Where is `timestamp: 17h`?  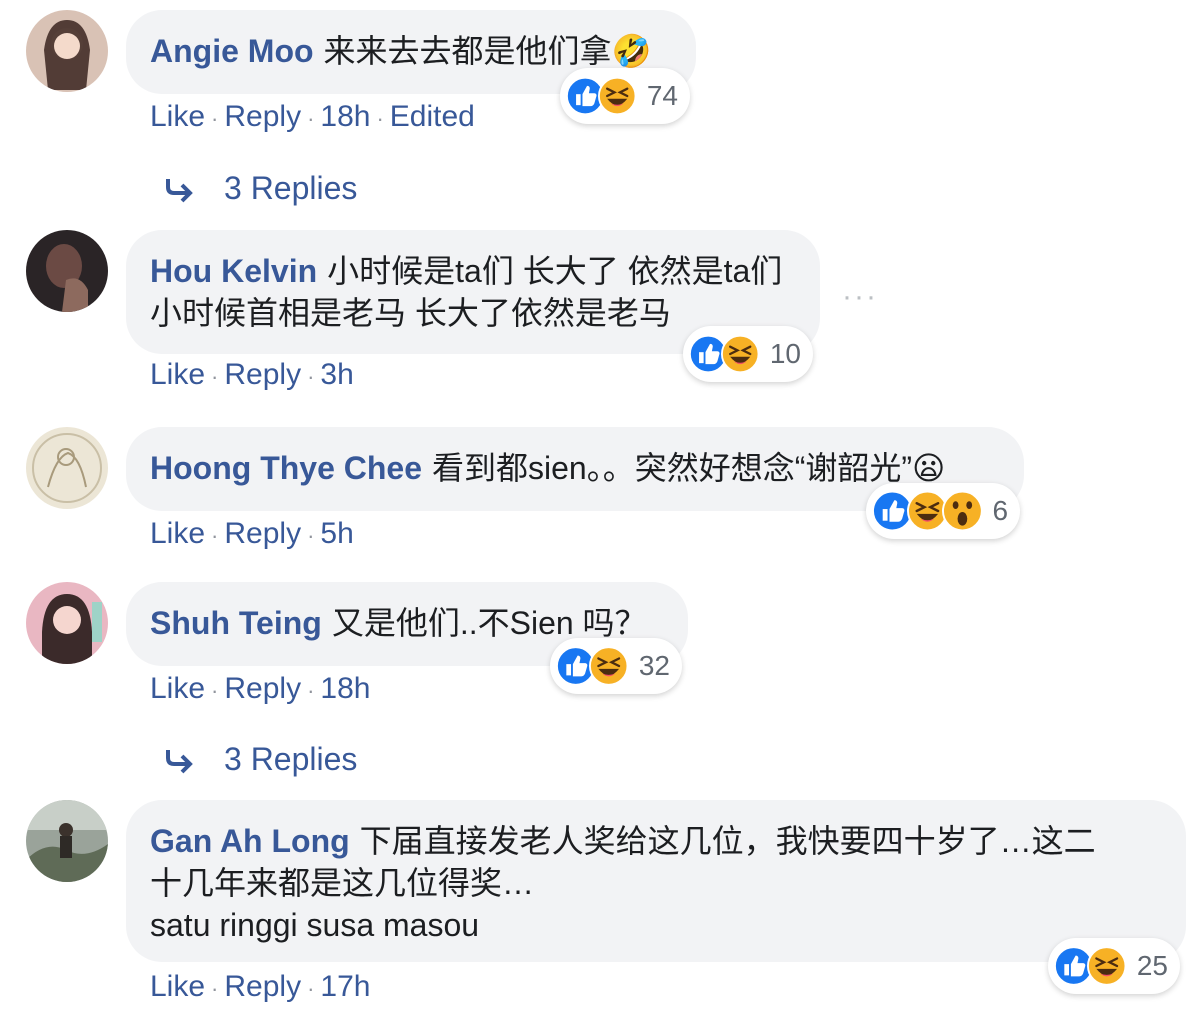 timestamp: 17h is located at coordinates (345, 986).